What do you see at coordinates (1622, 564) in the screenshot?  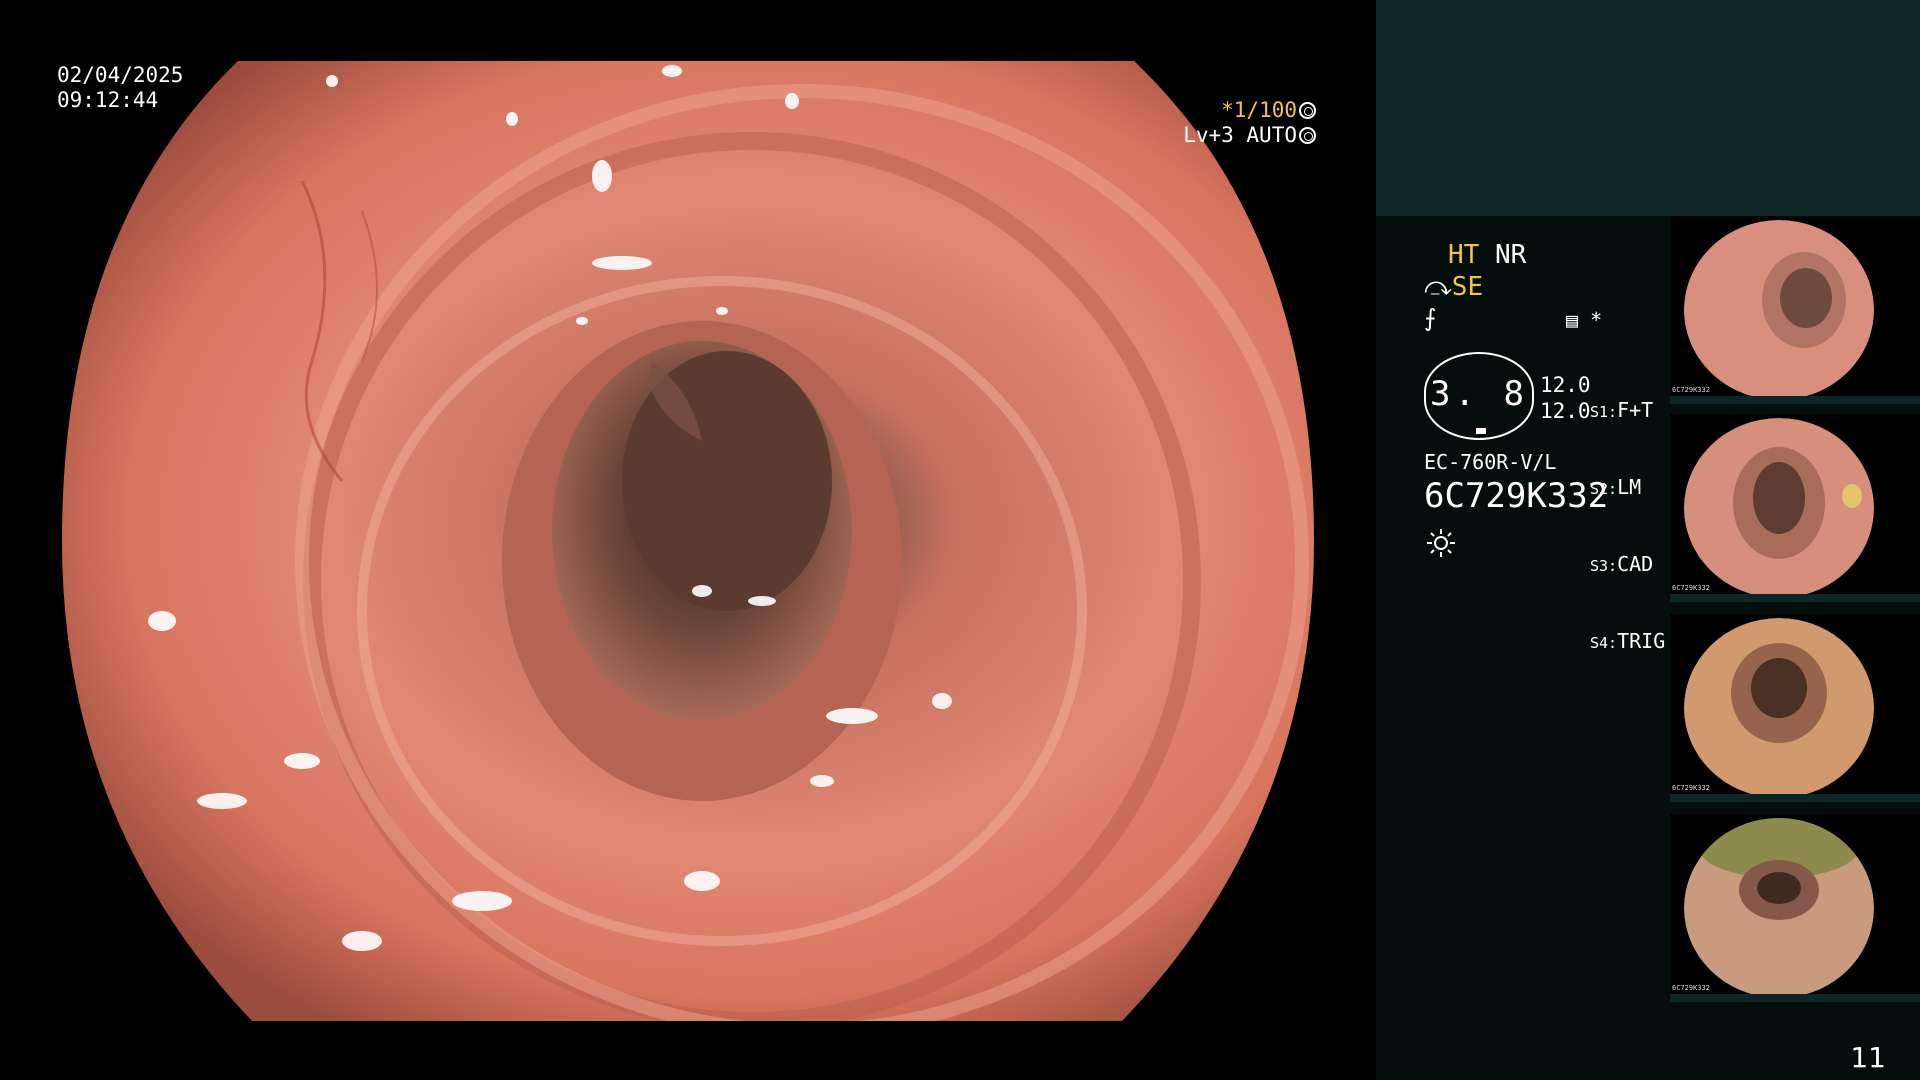 I see `switch-setting: S3:CAD` at bounding box center [1622, 564].